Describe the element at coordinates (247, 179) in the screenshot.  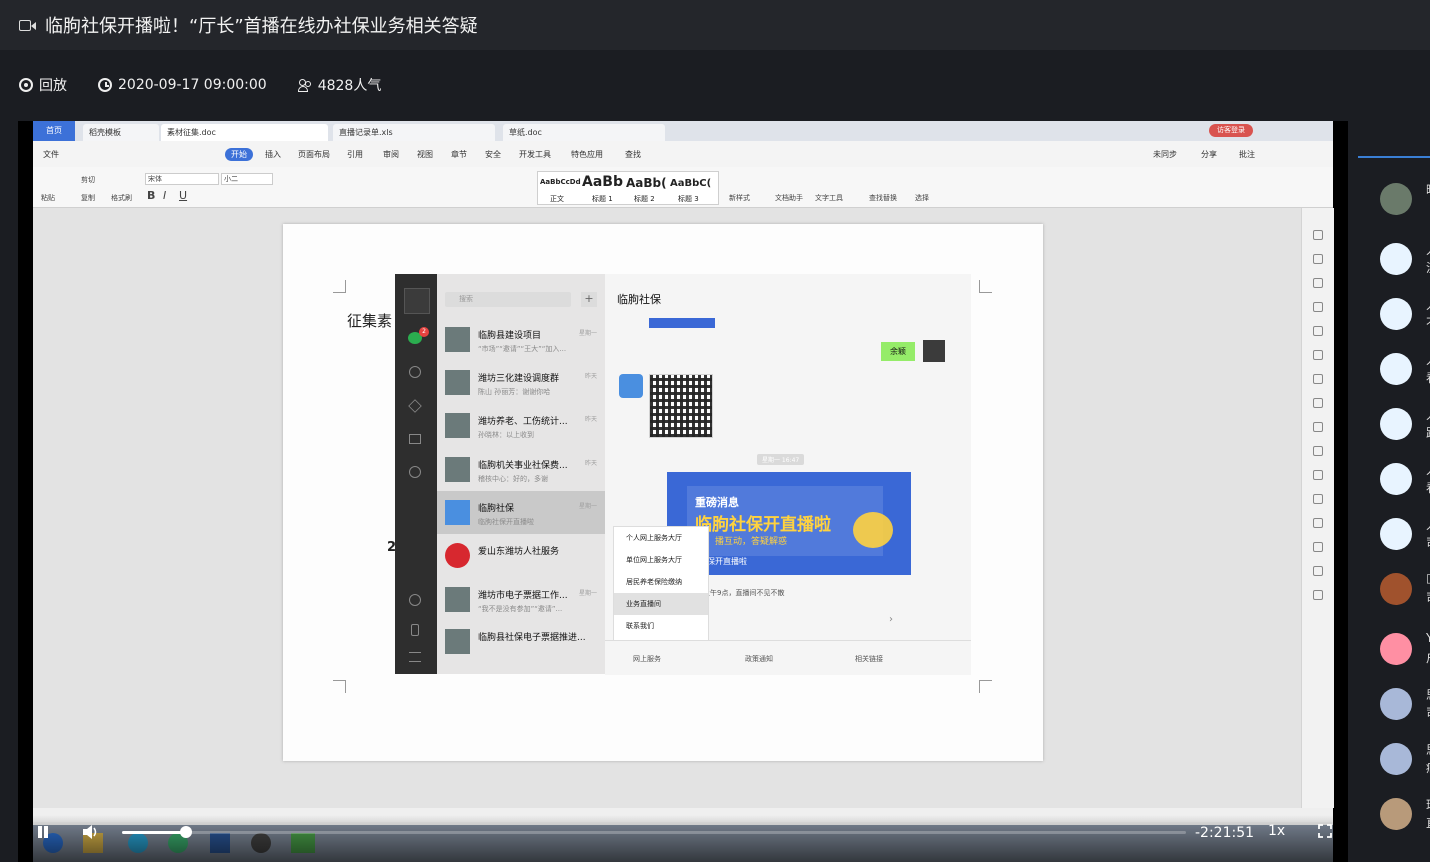
I see `font-size-select: 小二` at that location.